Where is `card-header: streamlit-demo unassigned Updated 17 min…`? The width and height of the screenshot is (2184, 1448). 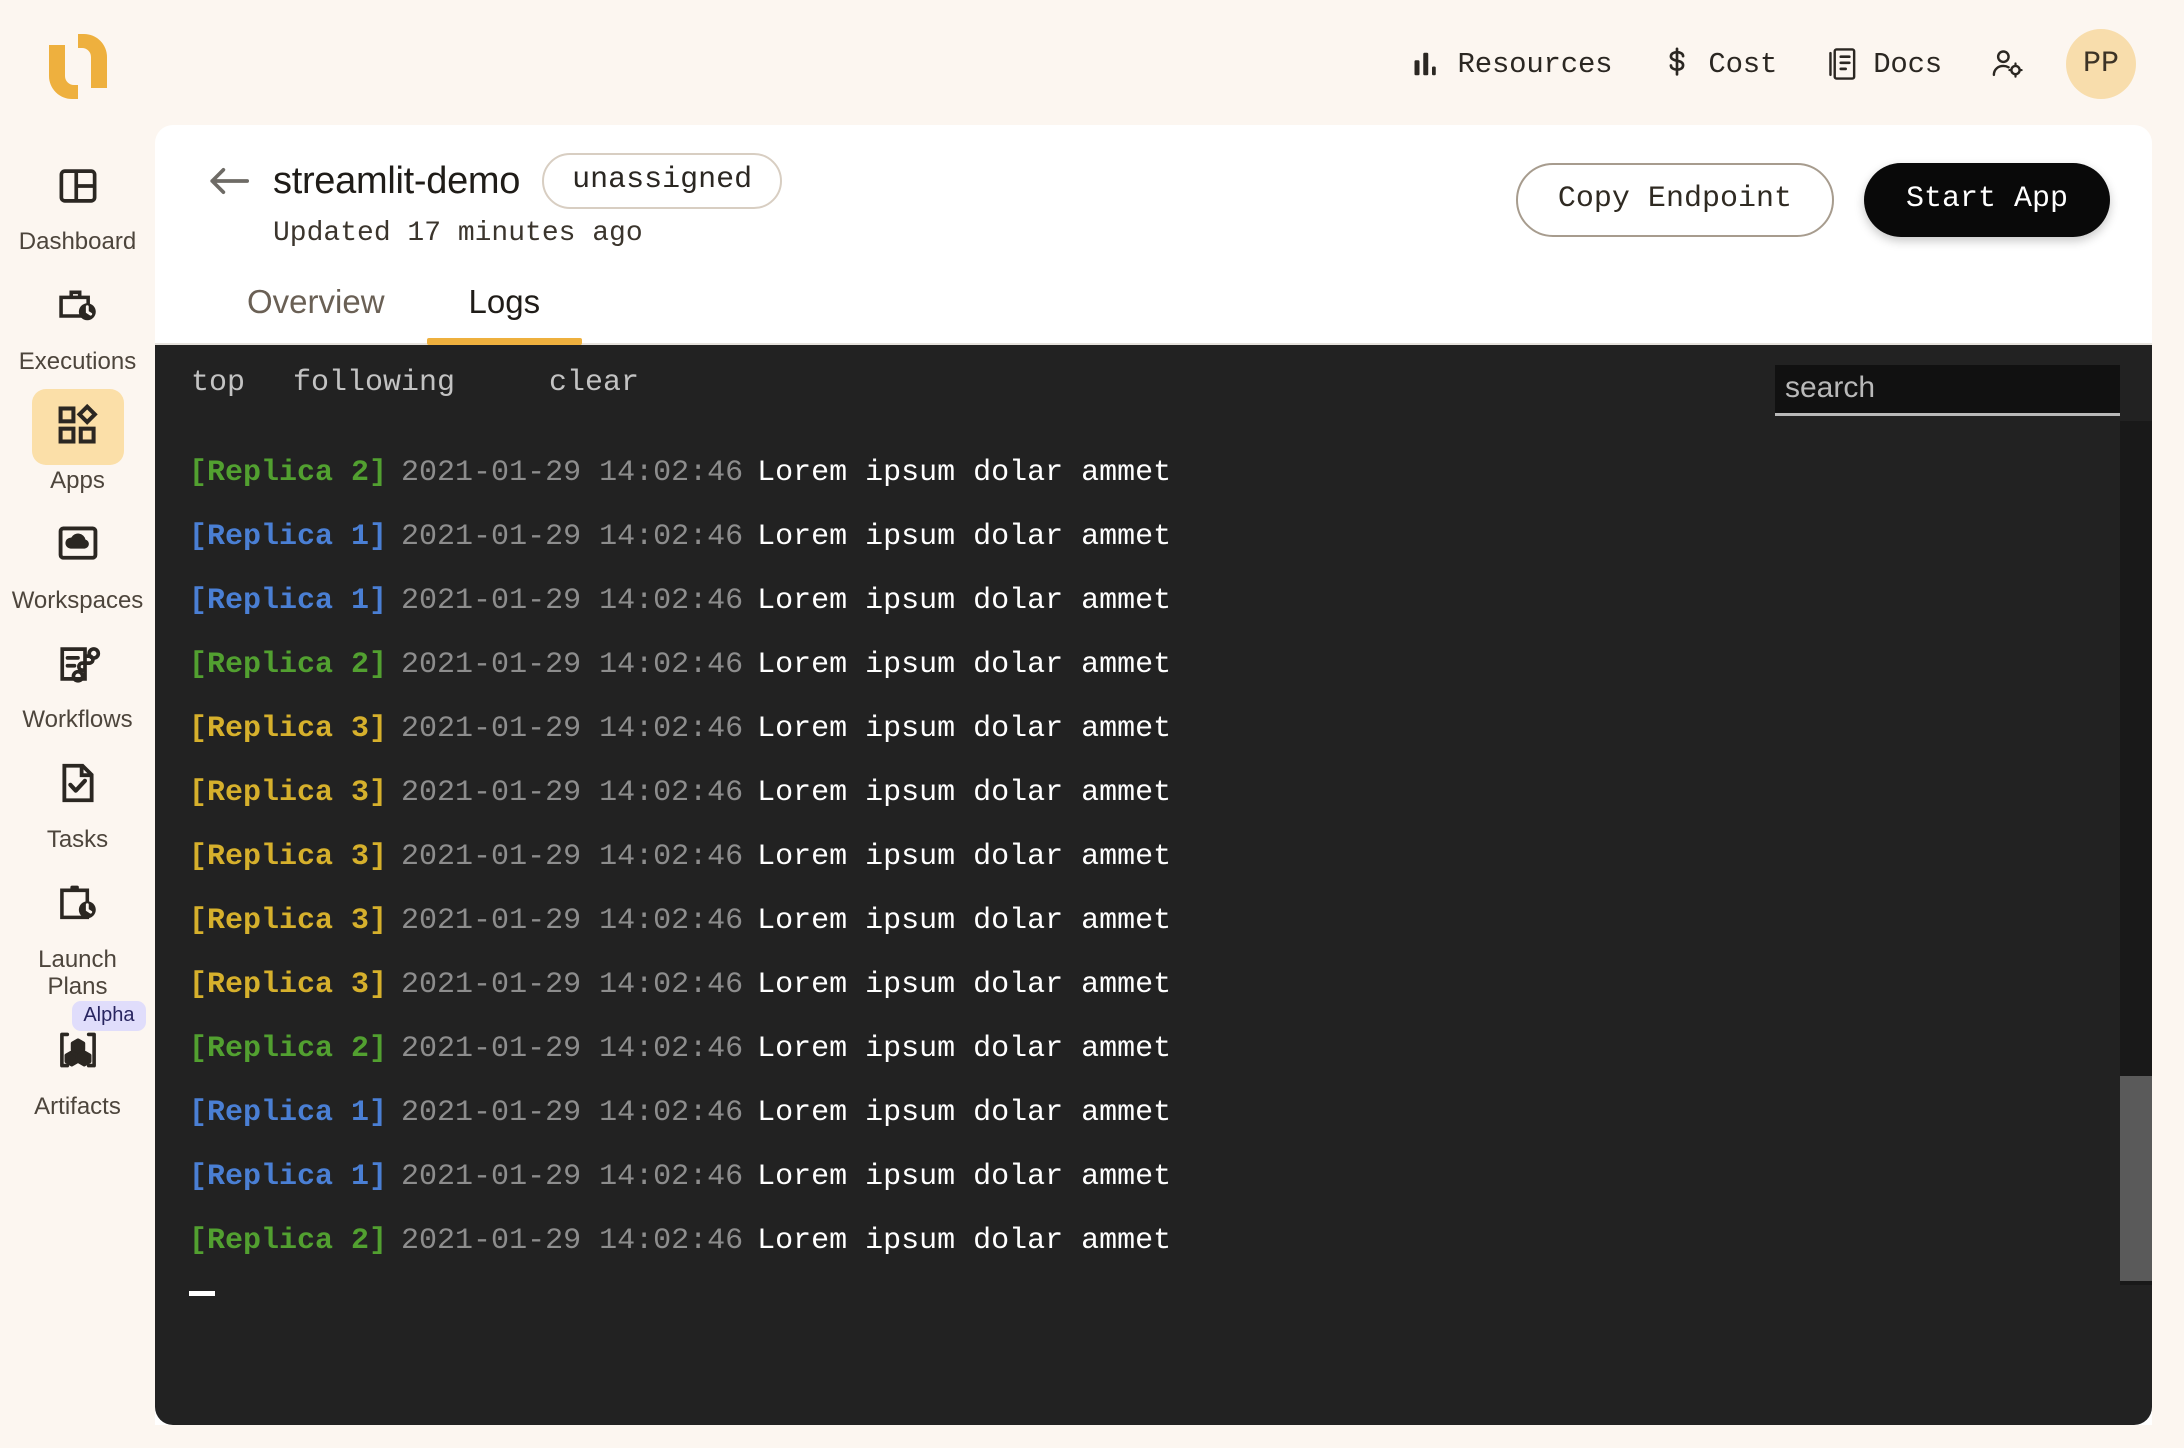
card-header: streamlit-demo unassigned Updated 17 min… is located at coordinates (1153, 190).